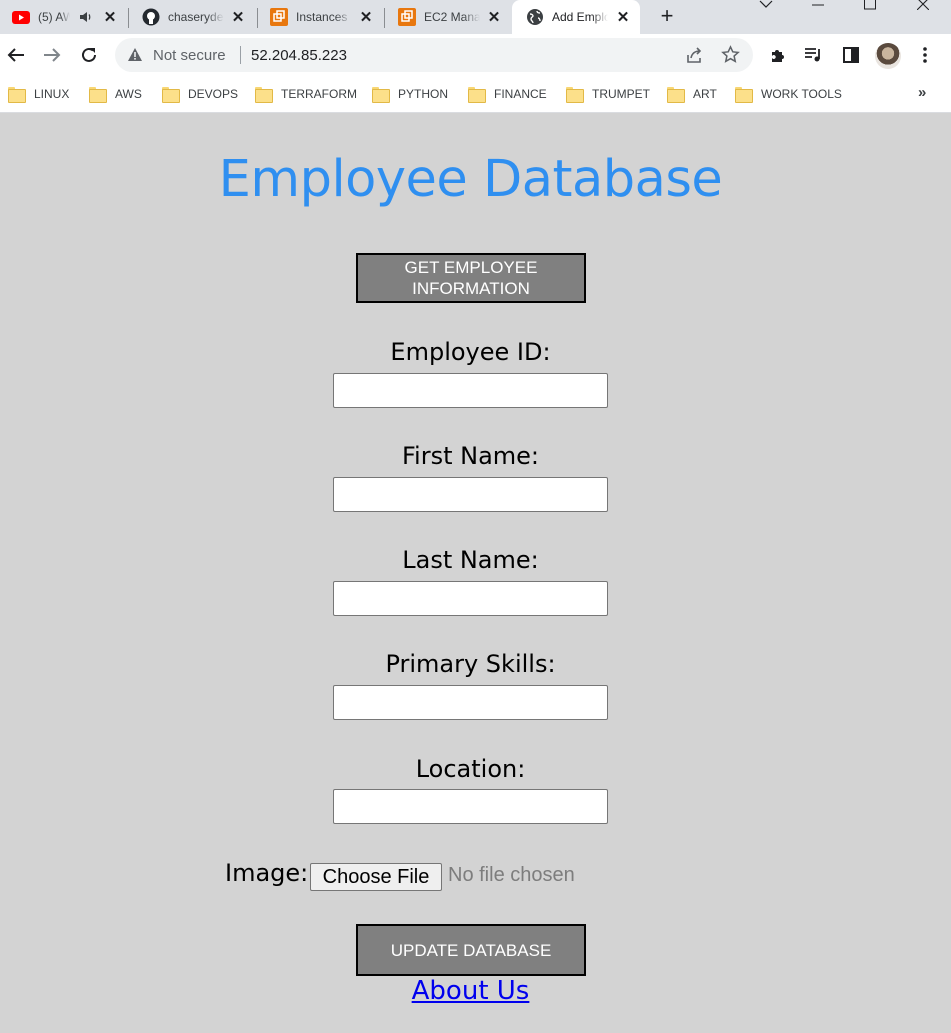 The image size is (951, 1033). Describe the element at coordinates (470, 352) in the screenshot. I see `employee-id-label: Employee ID:` at that location.